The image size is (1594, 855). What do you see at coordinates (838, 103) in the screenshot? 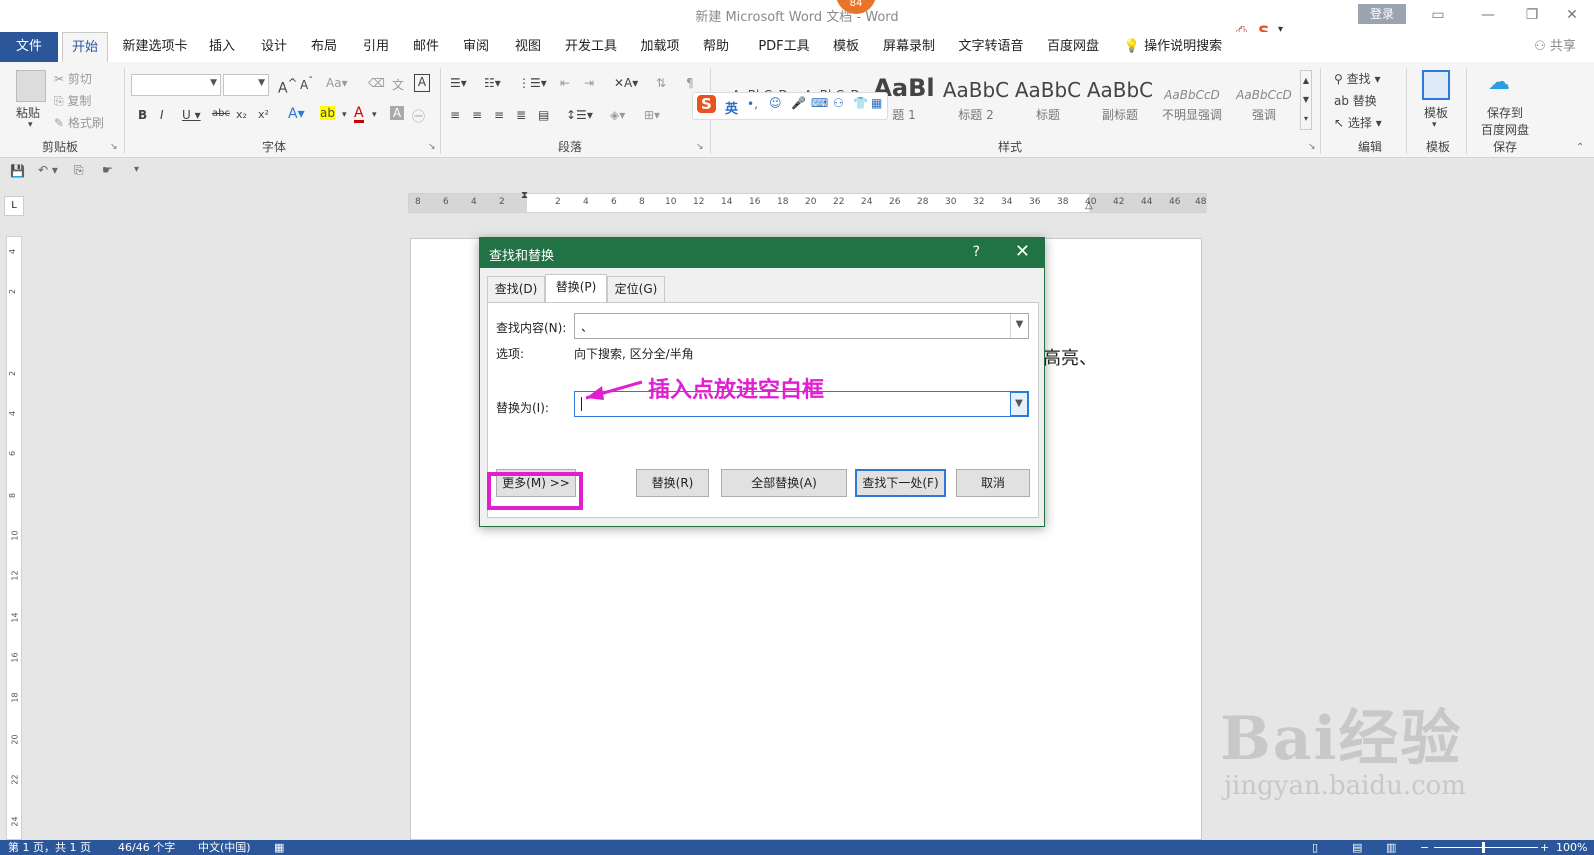
I see `user-icon: ⚇` at bounding box center [838, 103].